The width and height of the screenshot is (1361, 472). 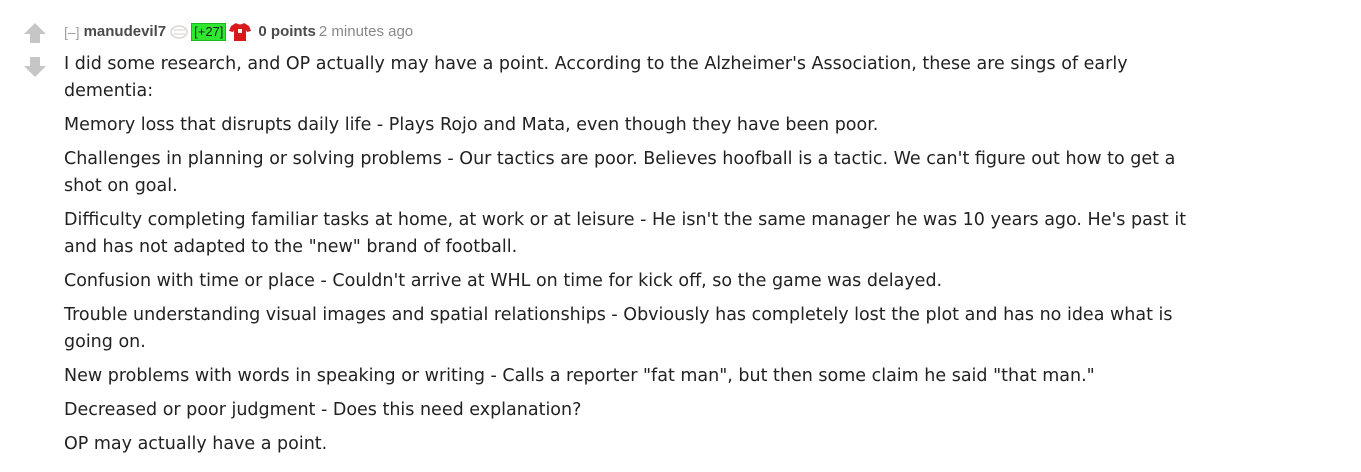 I want to click on arrow-down-icon, so click(x=35, y=67).